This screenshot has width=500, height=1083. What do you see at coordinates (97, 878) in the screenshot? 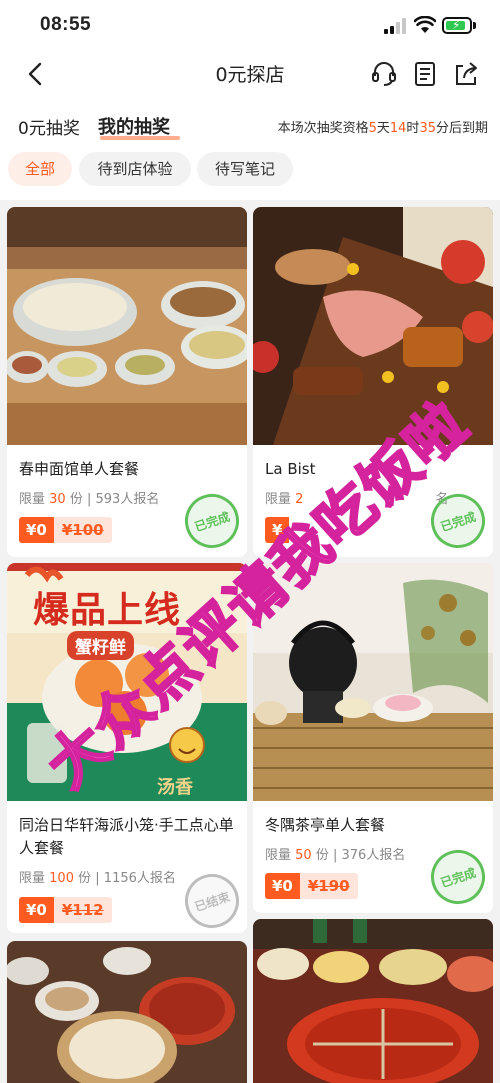
I see `deal-meta: 限量 100 份 | 1156人报名` at bounding box center [97, 878].